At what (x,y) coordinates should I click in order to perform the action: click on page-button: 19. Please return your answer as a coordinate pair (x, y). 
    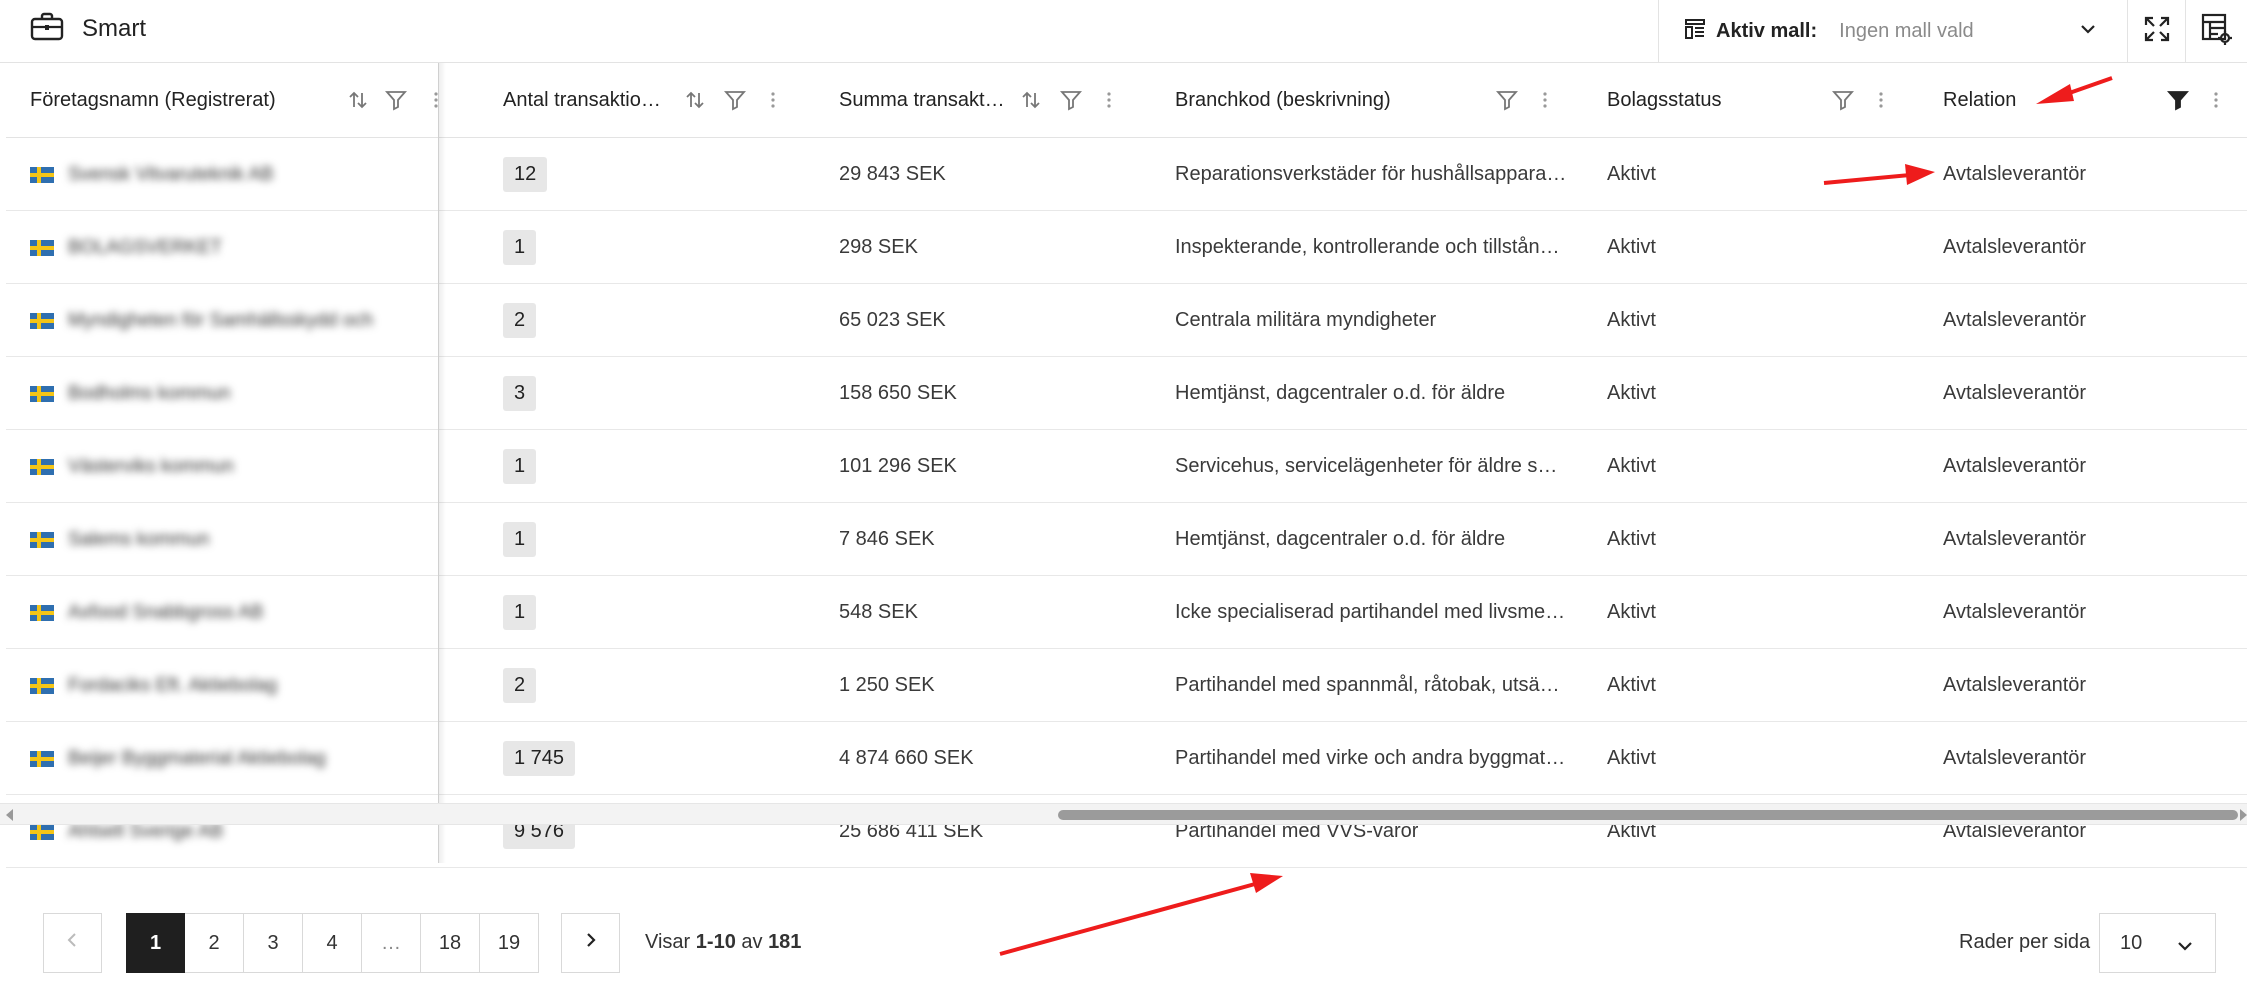
    Looking at the image, I should click on (509, 943).